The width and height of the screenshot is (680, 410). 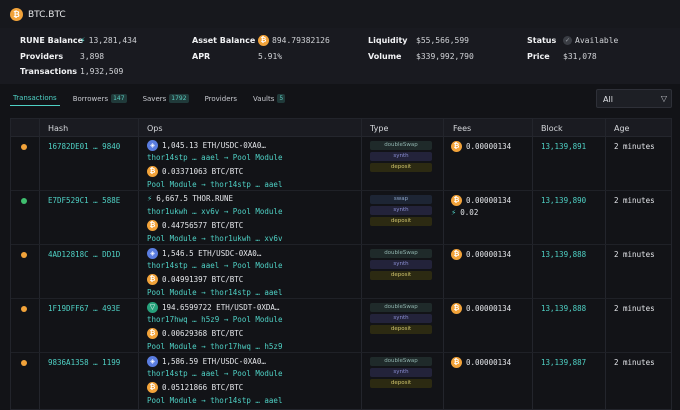 I want to click on table-header: Hash Ops Type Fees Block Age, so click(x=341, y=128).